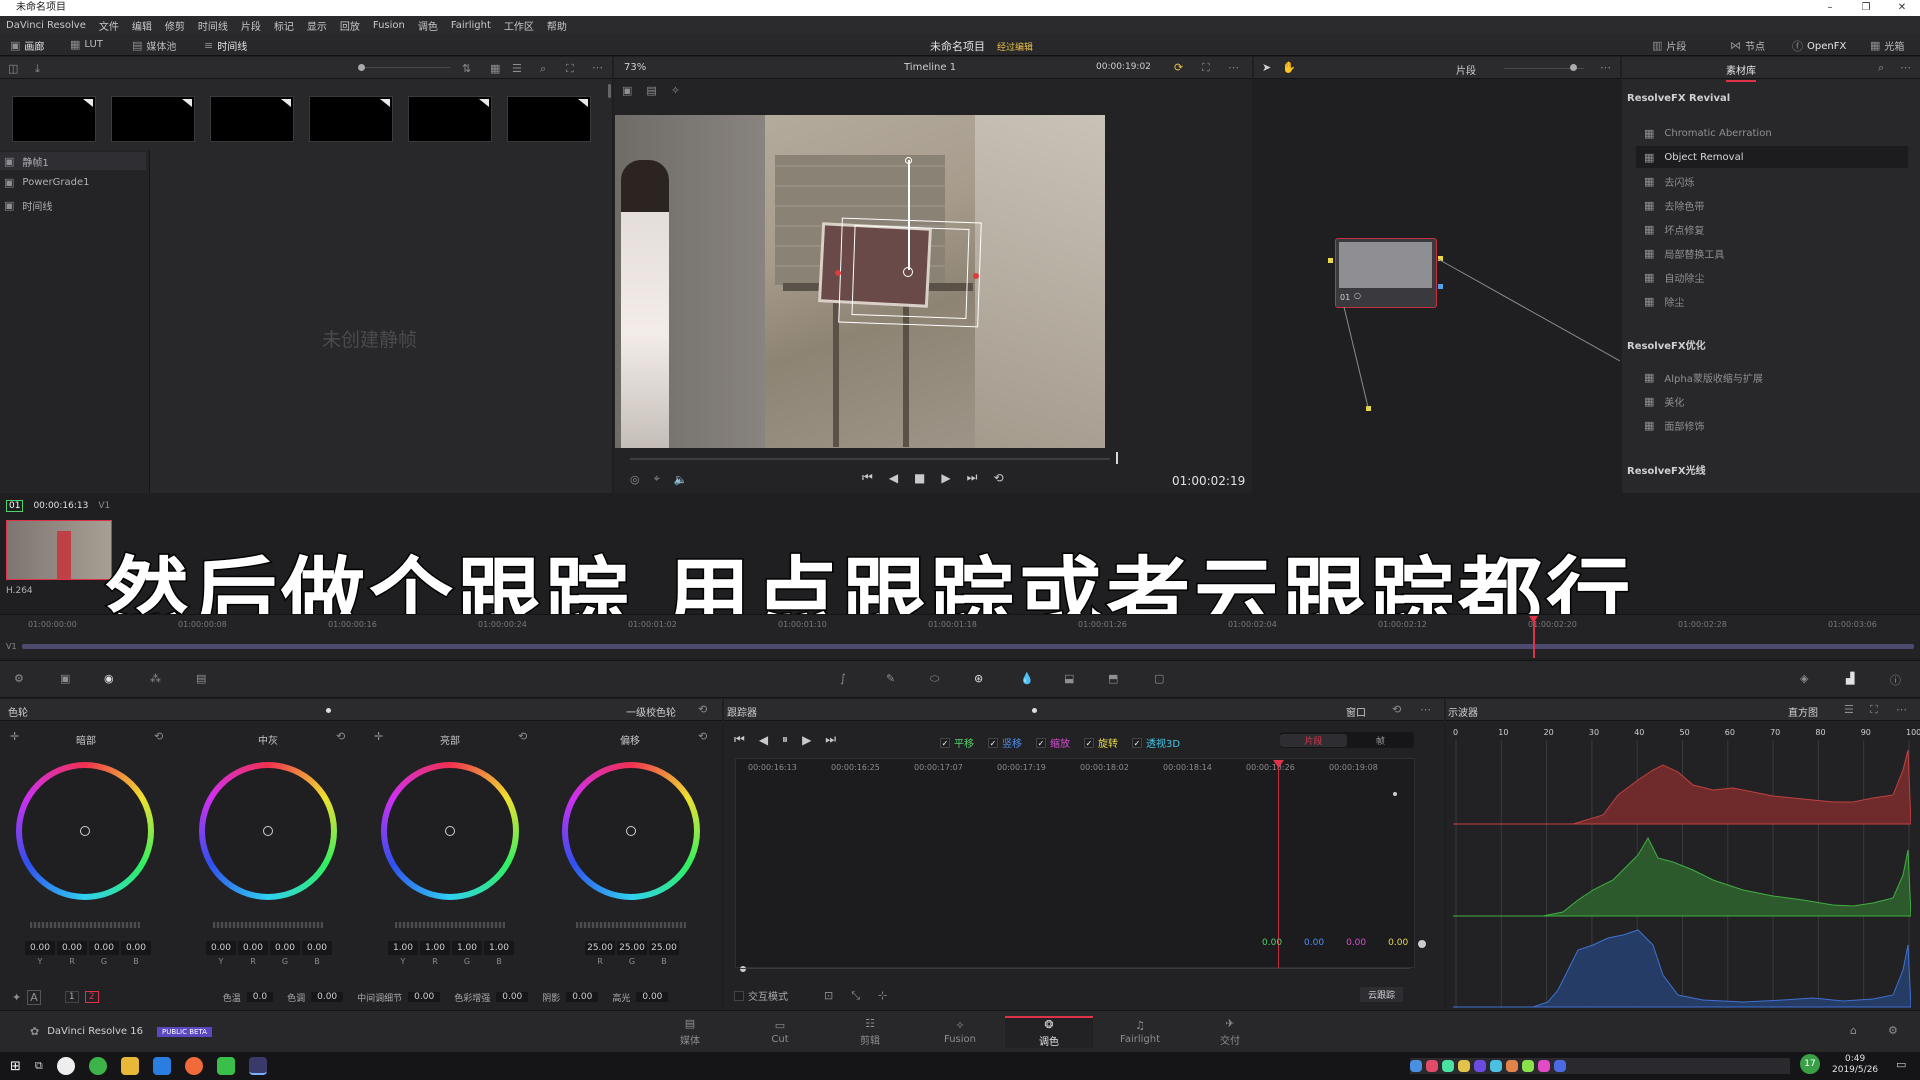 The height and width of the screenshot is (1080, 1920). Describe the element at coordinates (1895, 680) in the screenshot. I see `info-icon: ⓘ` at that location.